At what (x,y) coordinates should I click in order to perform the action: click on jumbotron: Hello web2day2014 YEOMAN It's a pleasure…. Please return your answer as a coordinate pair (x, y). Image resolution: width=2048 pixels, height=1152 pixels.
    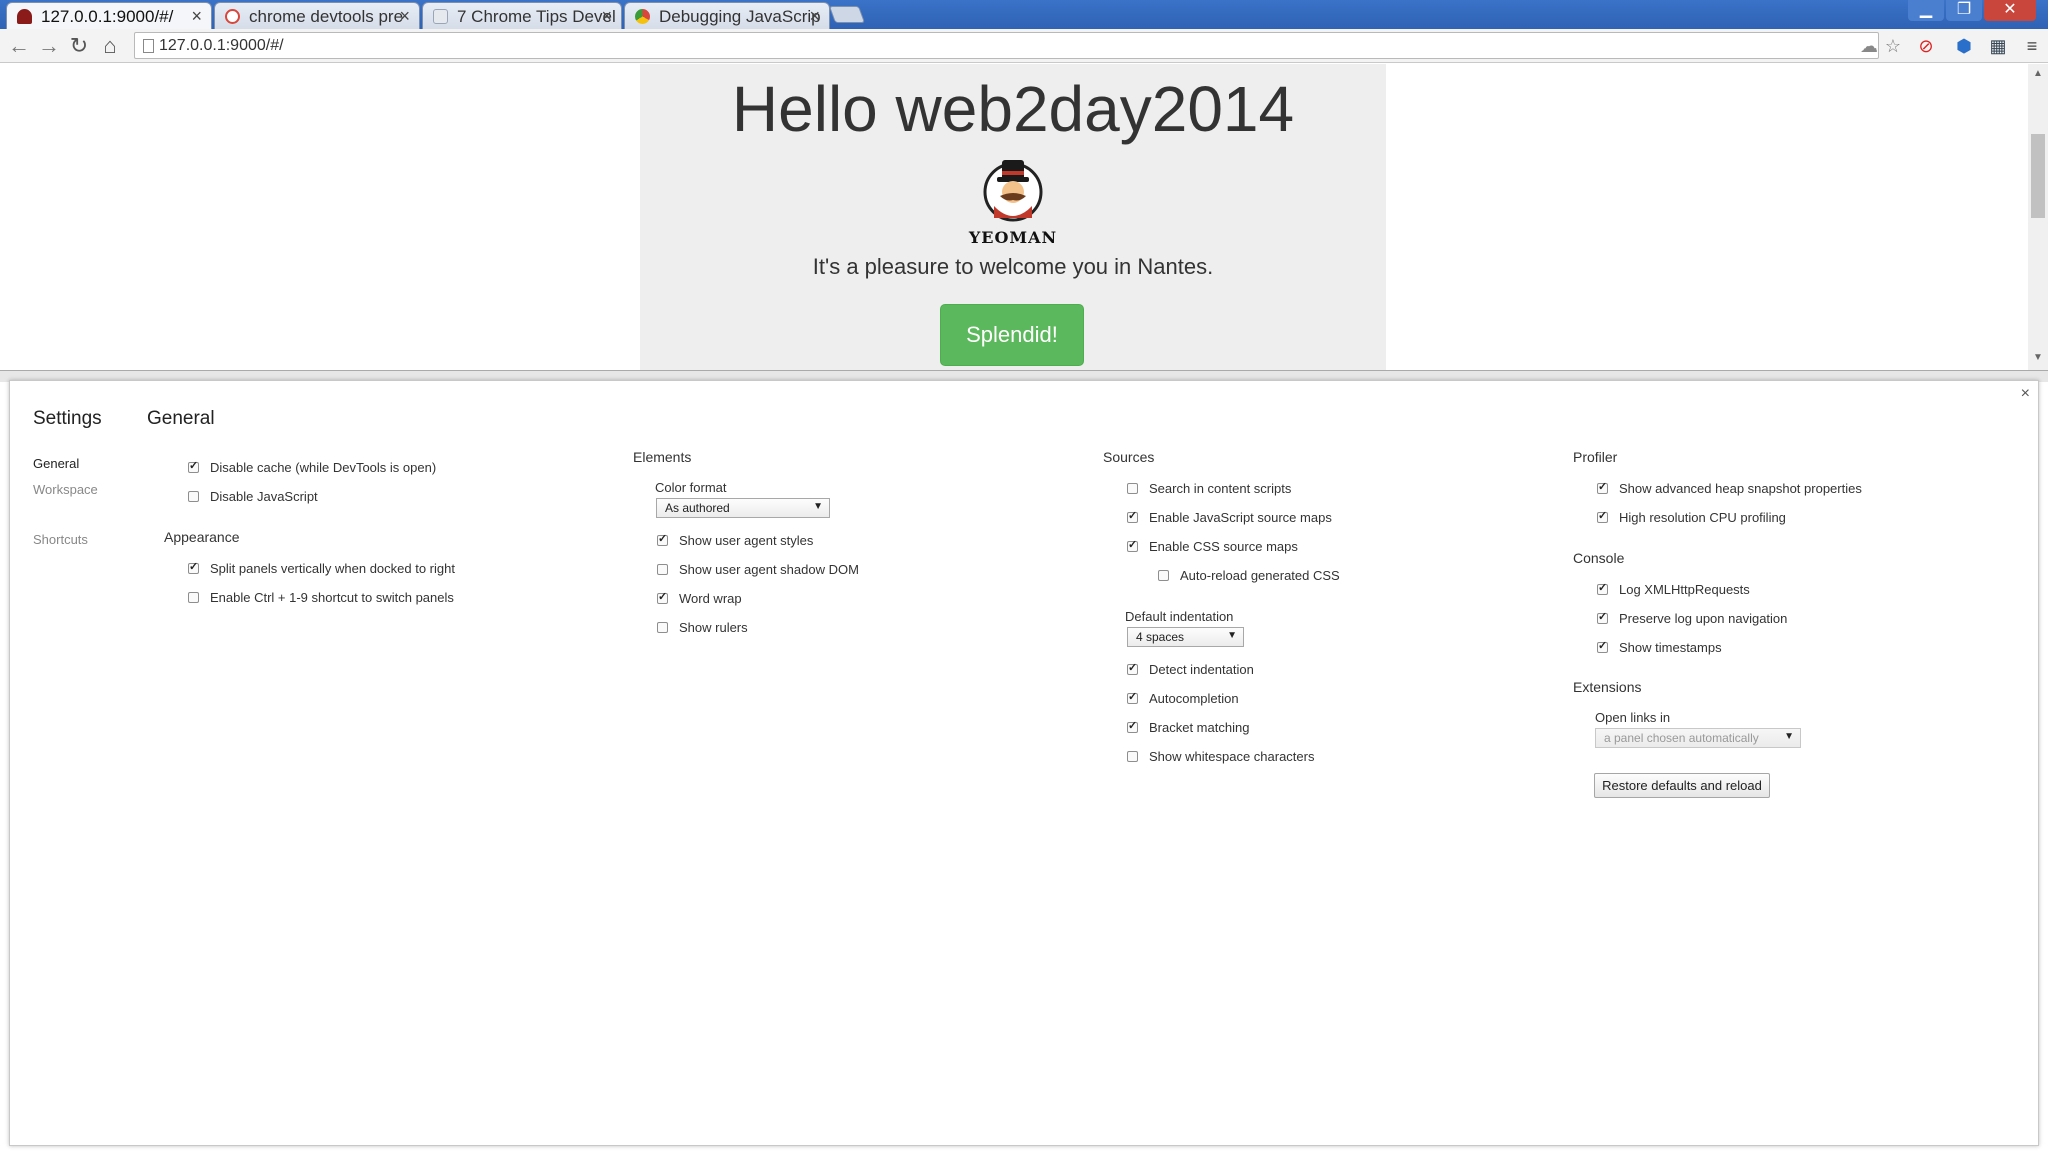
    Looking at the image, I should click on (1013, 217).